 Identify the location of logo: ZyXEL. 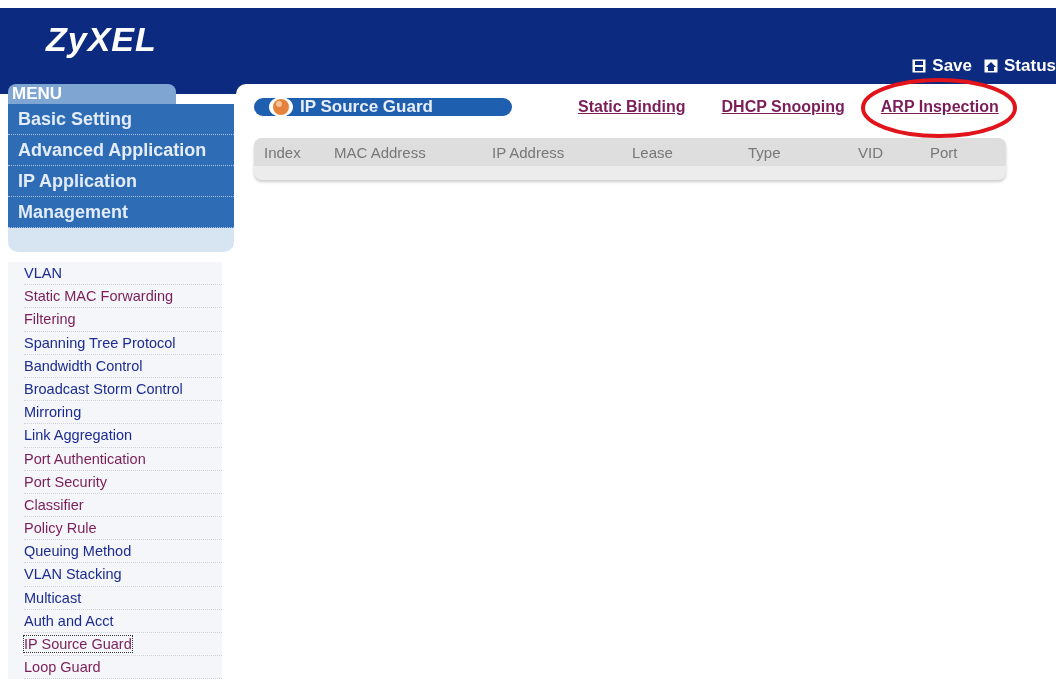
(101, 40).